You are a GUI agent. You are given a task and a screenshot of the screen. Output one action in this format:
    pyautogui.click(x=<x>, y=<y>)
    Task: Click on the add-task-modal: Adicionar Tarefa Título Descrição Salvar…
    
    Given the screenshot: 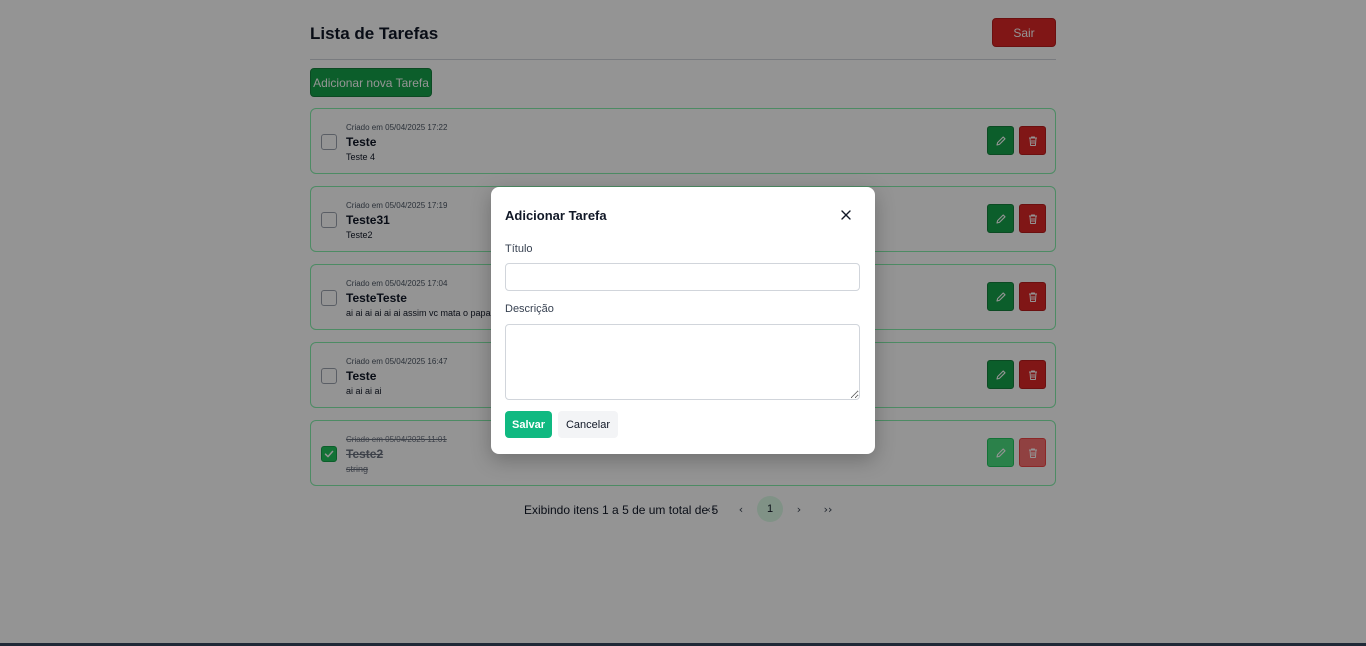 What is the action you would take?
    pyautogui.click(x=683, y=320)
    